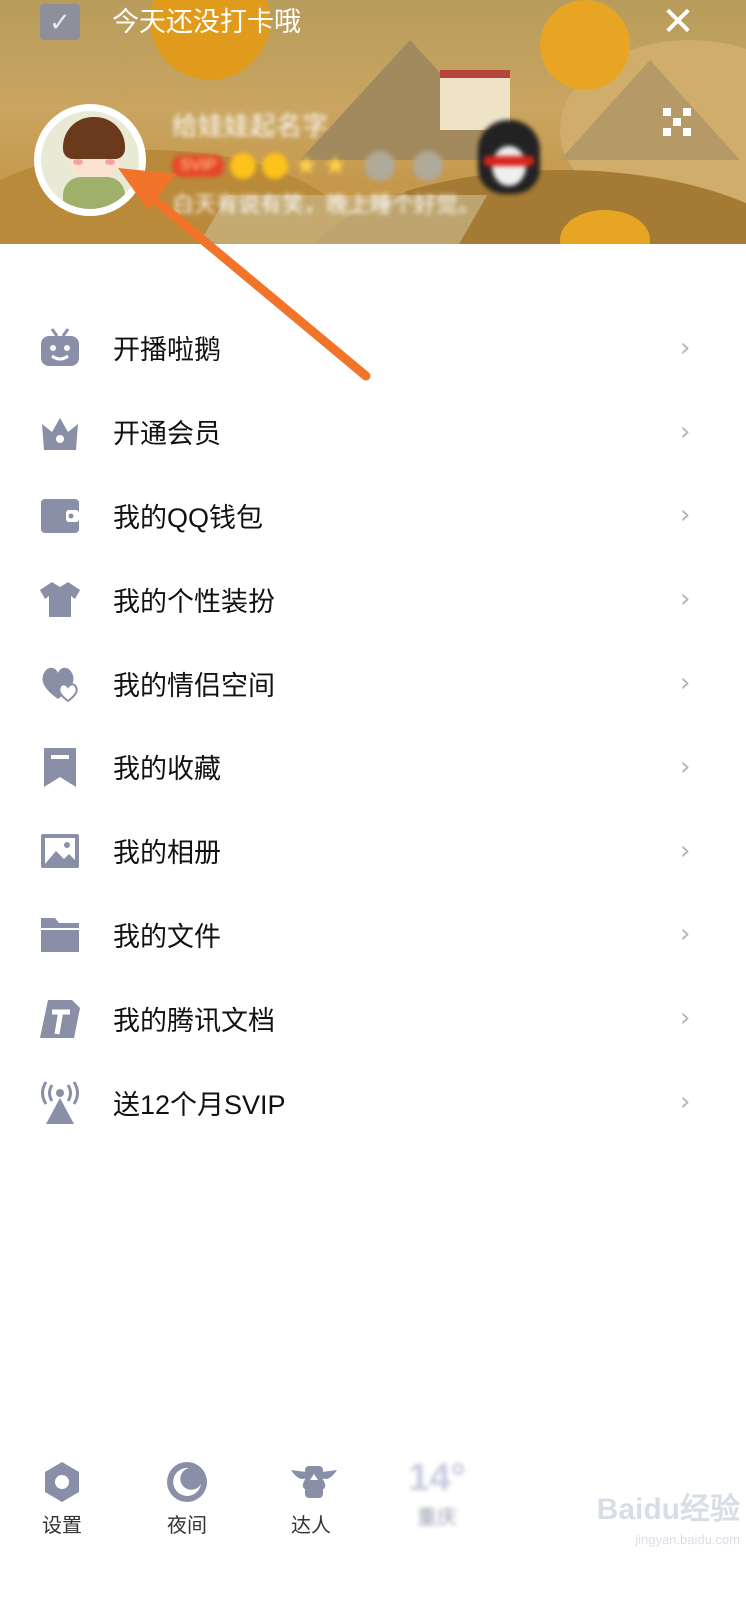 This screenshot has width=746, height=1600. I want to click on menu-item-label: 我的QQ钱包, so click(188, 517).